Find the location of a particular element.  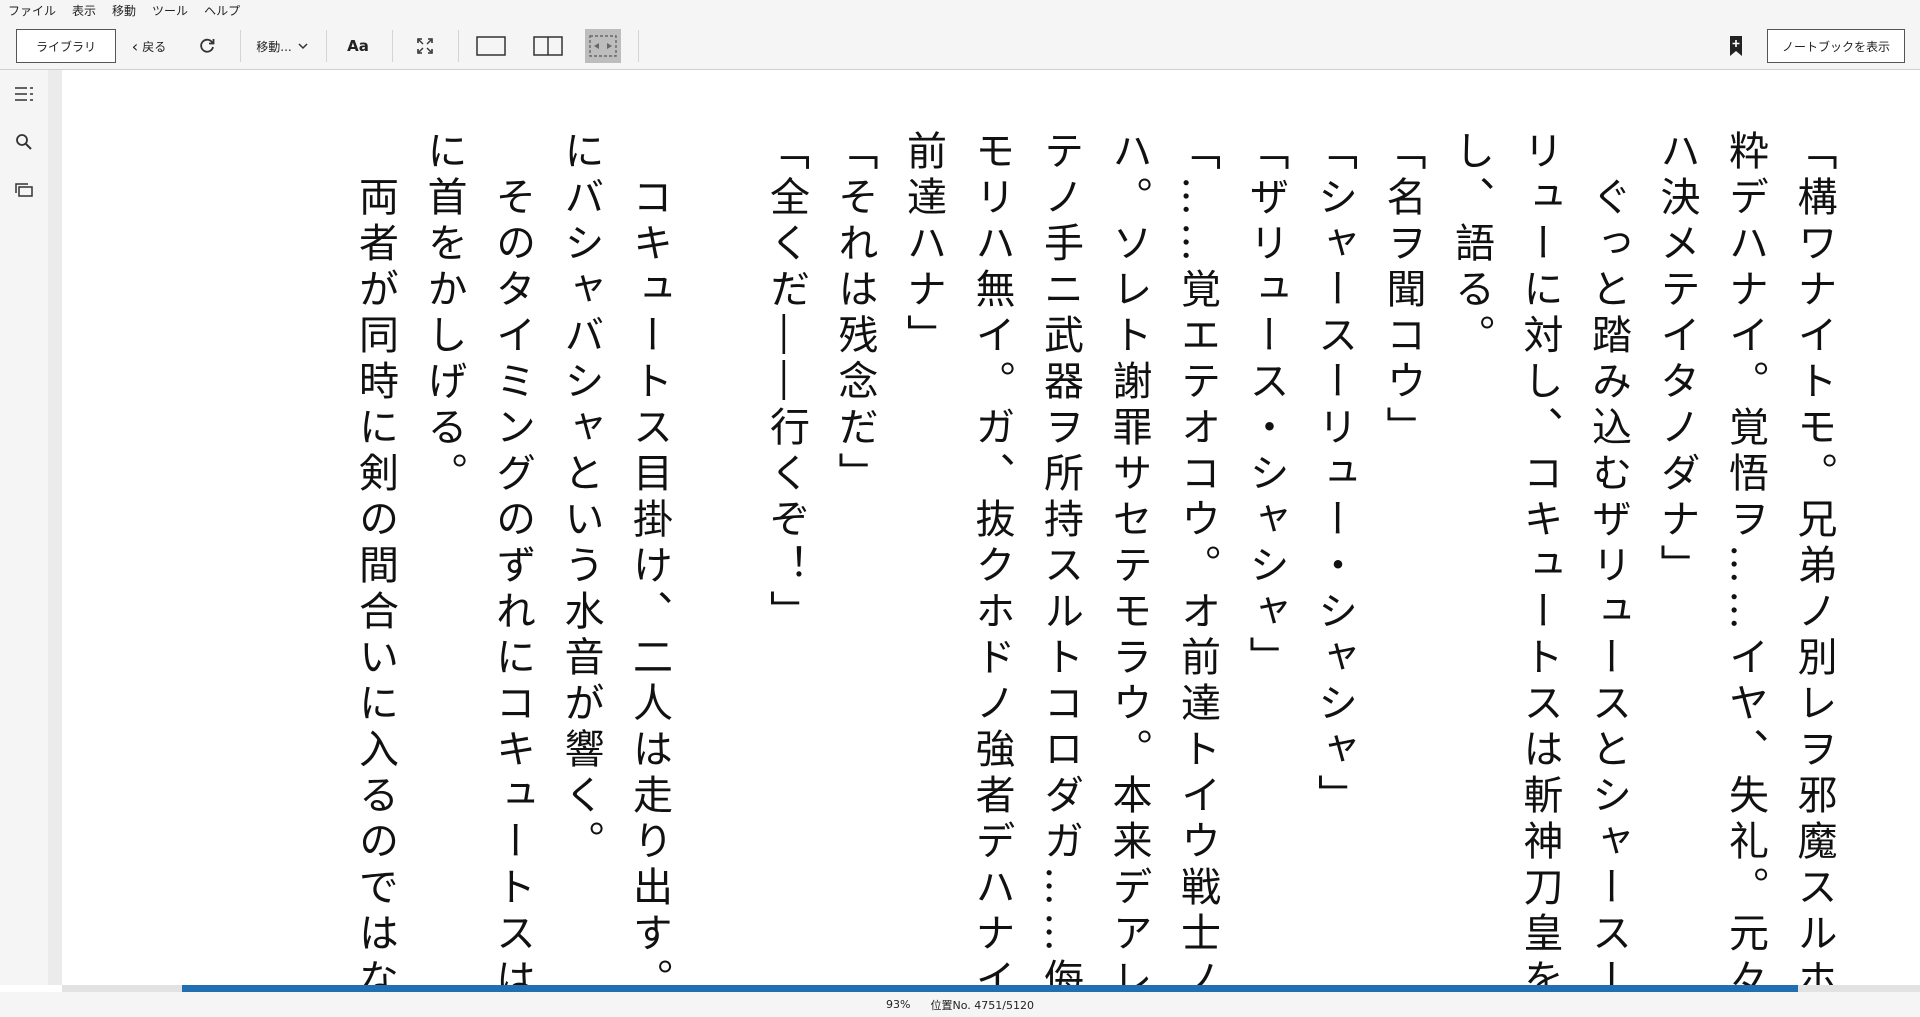

add-bookmark-button is located at coordinates (1736, 46).